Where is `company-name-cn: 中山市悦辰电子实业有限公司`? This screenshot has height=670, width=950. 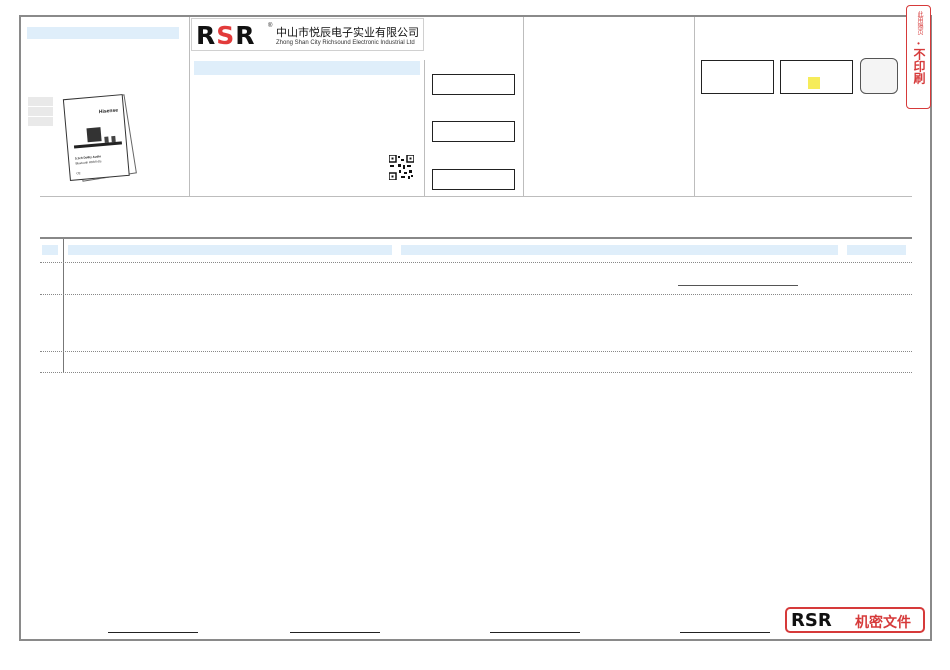
company-name-cn: 中山市悦辰电子实业有限公司 is located at coordinates (347, 33).